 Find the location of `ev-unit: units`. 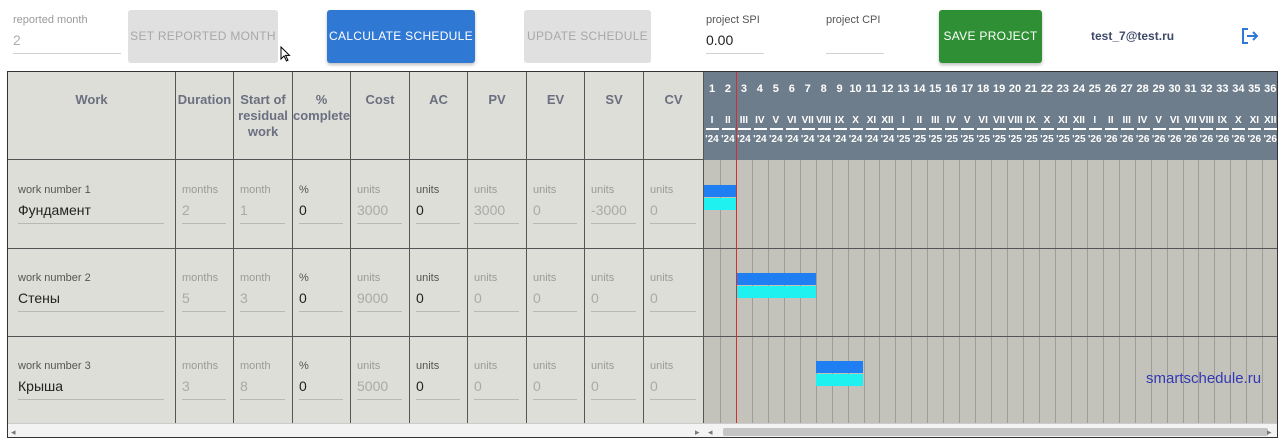

ev-unit: units is located at coordinates (545, 366).